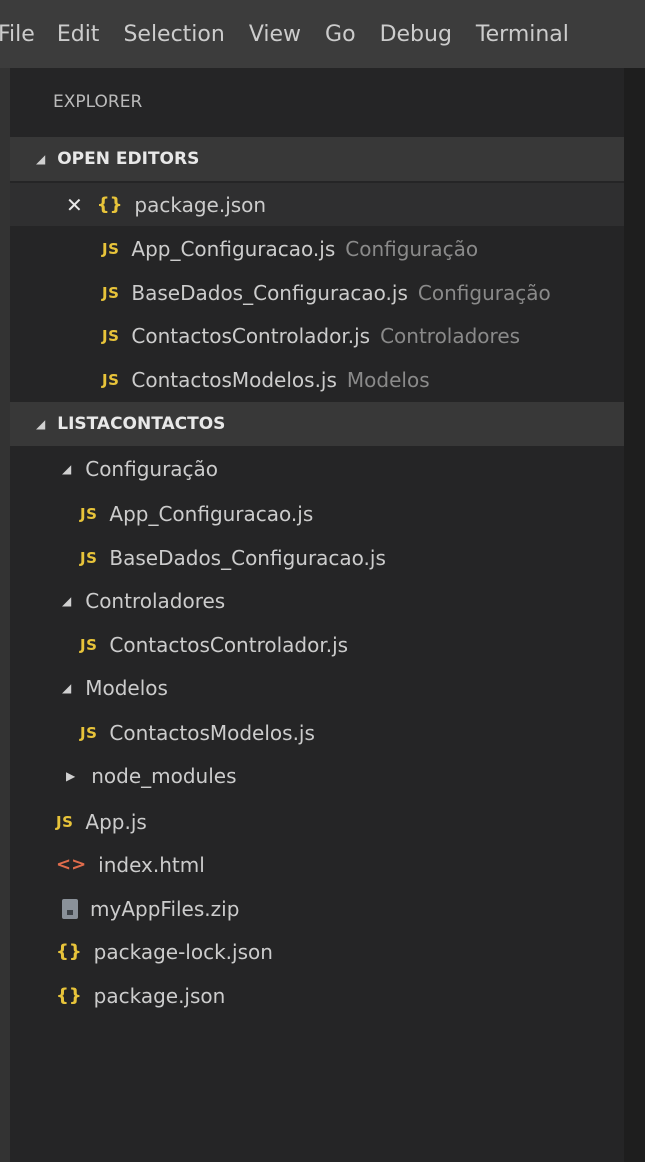  Describe the element at coordinates (317, 821) in the screenshot. I see `tree-file-app-js: JS App.js` at that location.